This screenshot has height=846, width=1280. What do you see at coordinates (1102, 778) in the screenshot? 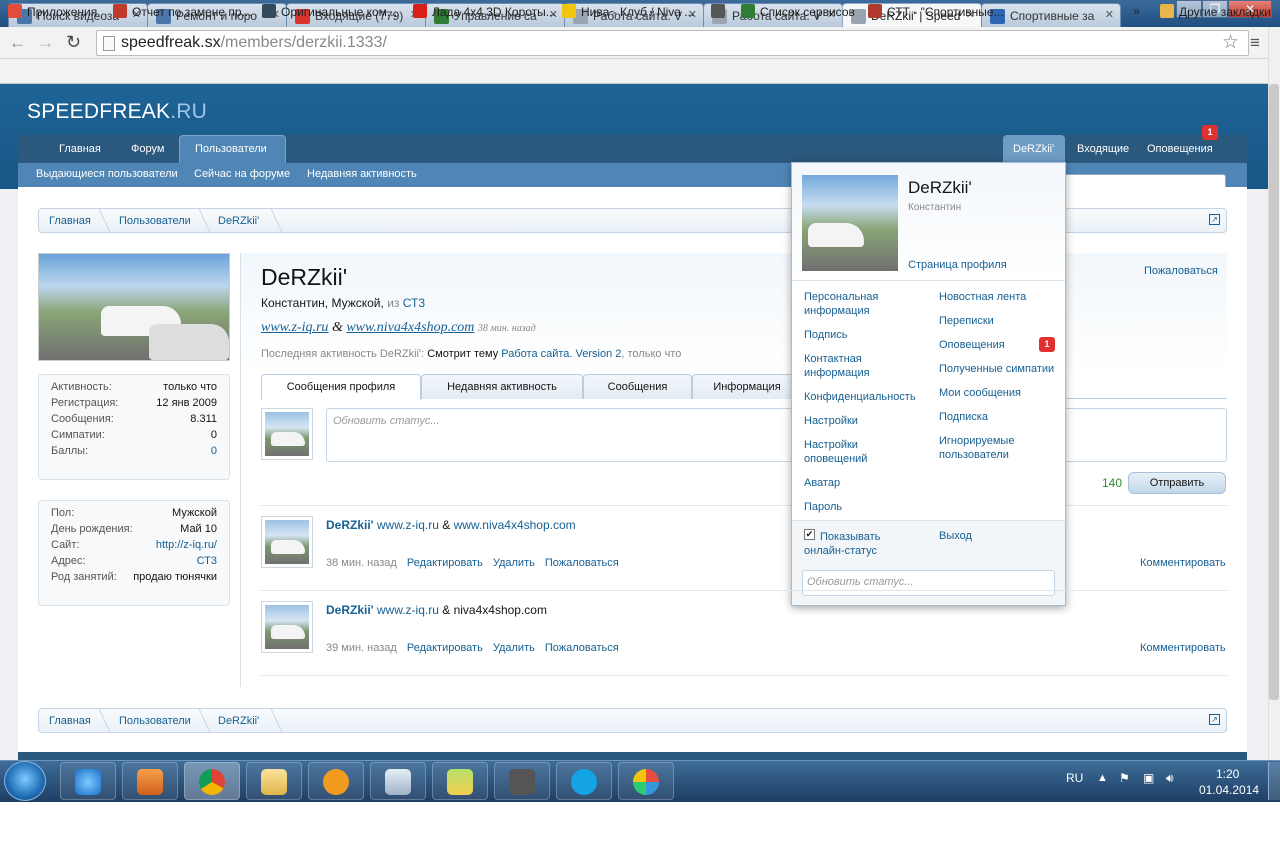
I see `tray-expand-icon: ▲` at bounding box center [1102, 778].